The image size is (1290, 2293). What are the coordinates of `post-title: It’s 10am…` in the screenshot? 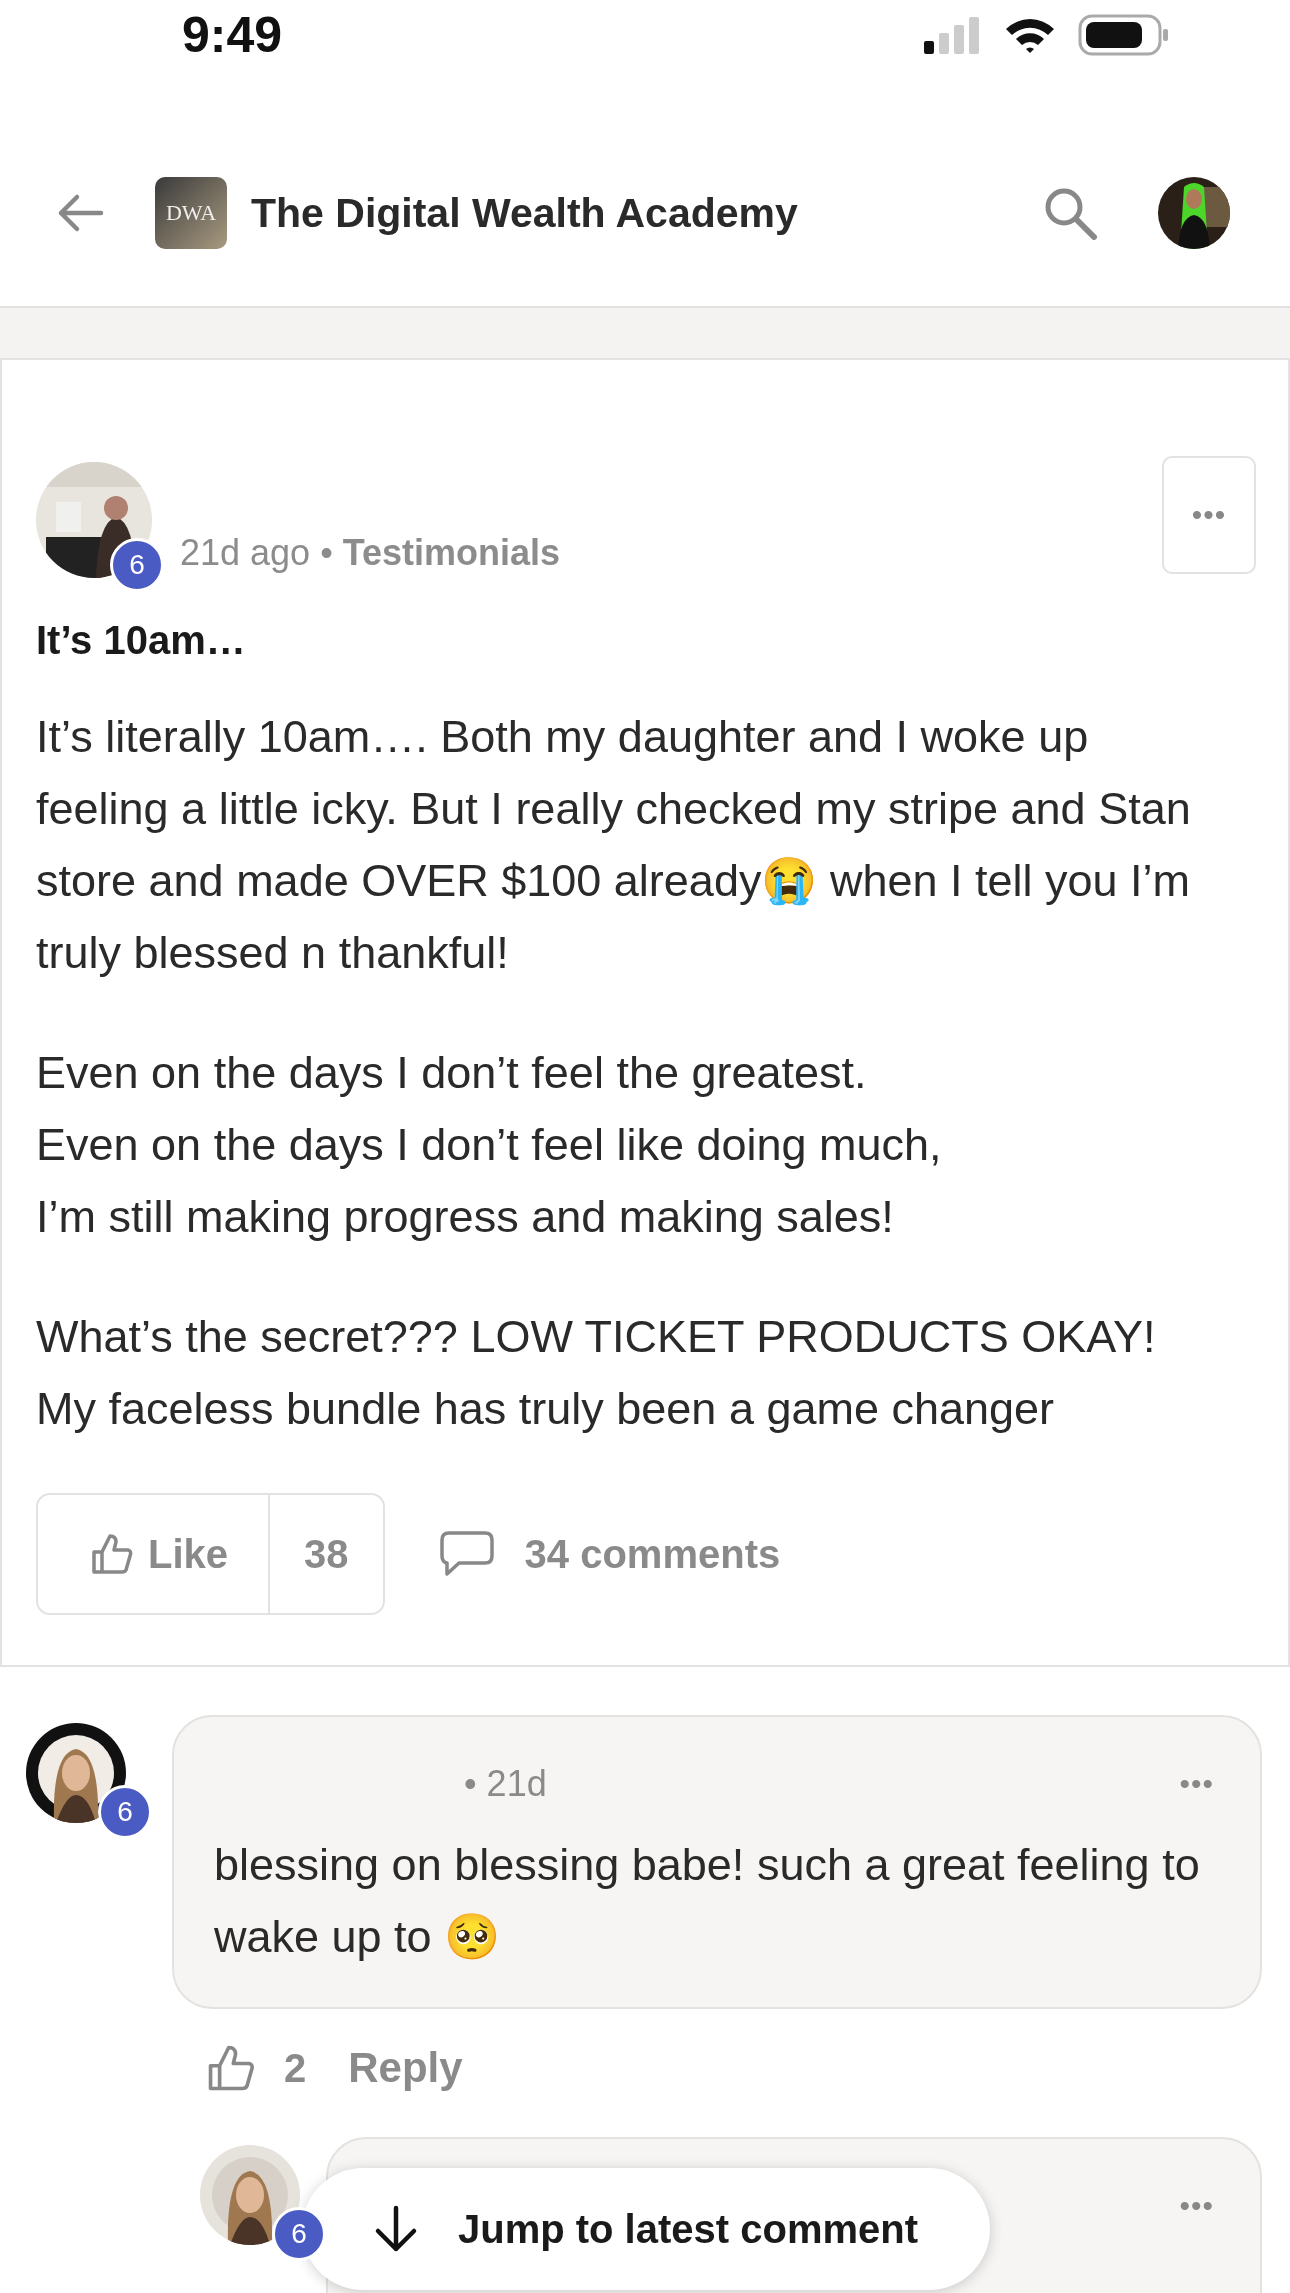 It's located at (141, 640).